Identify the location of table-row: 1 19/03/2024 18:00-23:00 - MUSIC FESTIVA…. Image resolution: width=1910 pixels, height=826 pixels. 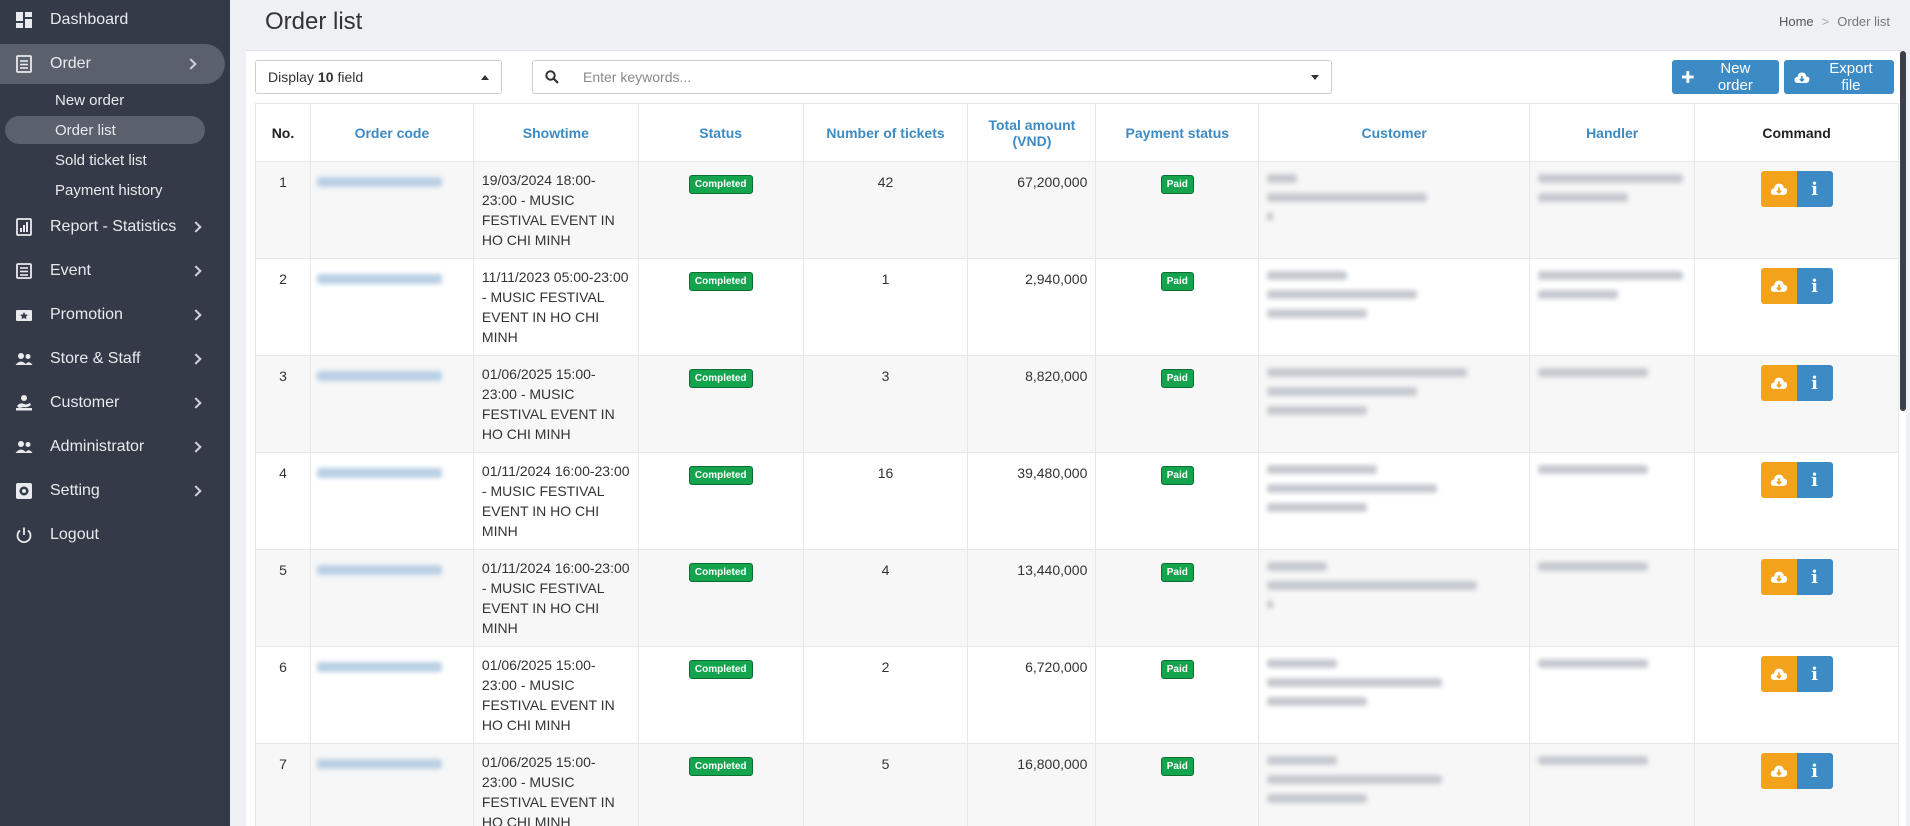
(1077, 210).